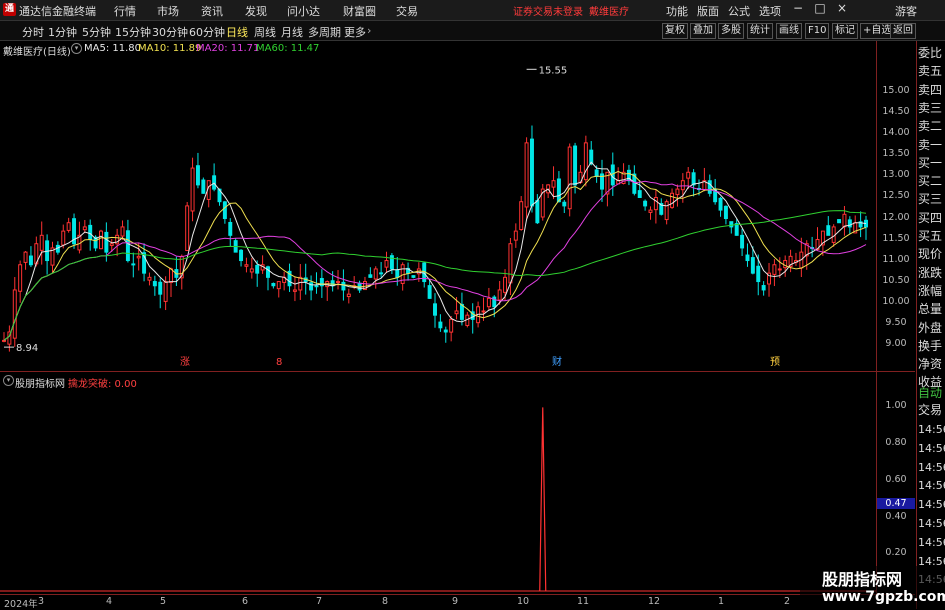  I want to click on tab-zhouxian: 周线, so click(265, 32).